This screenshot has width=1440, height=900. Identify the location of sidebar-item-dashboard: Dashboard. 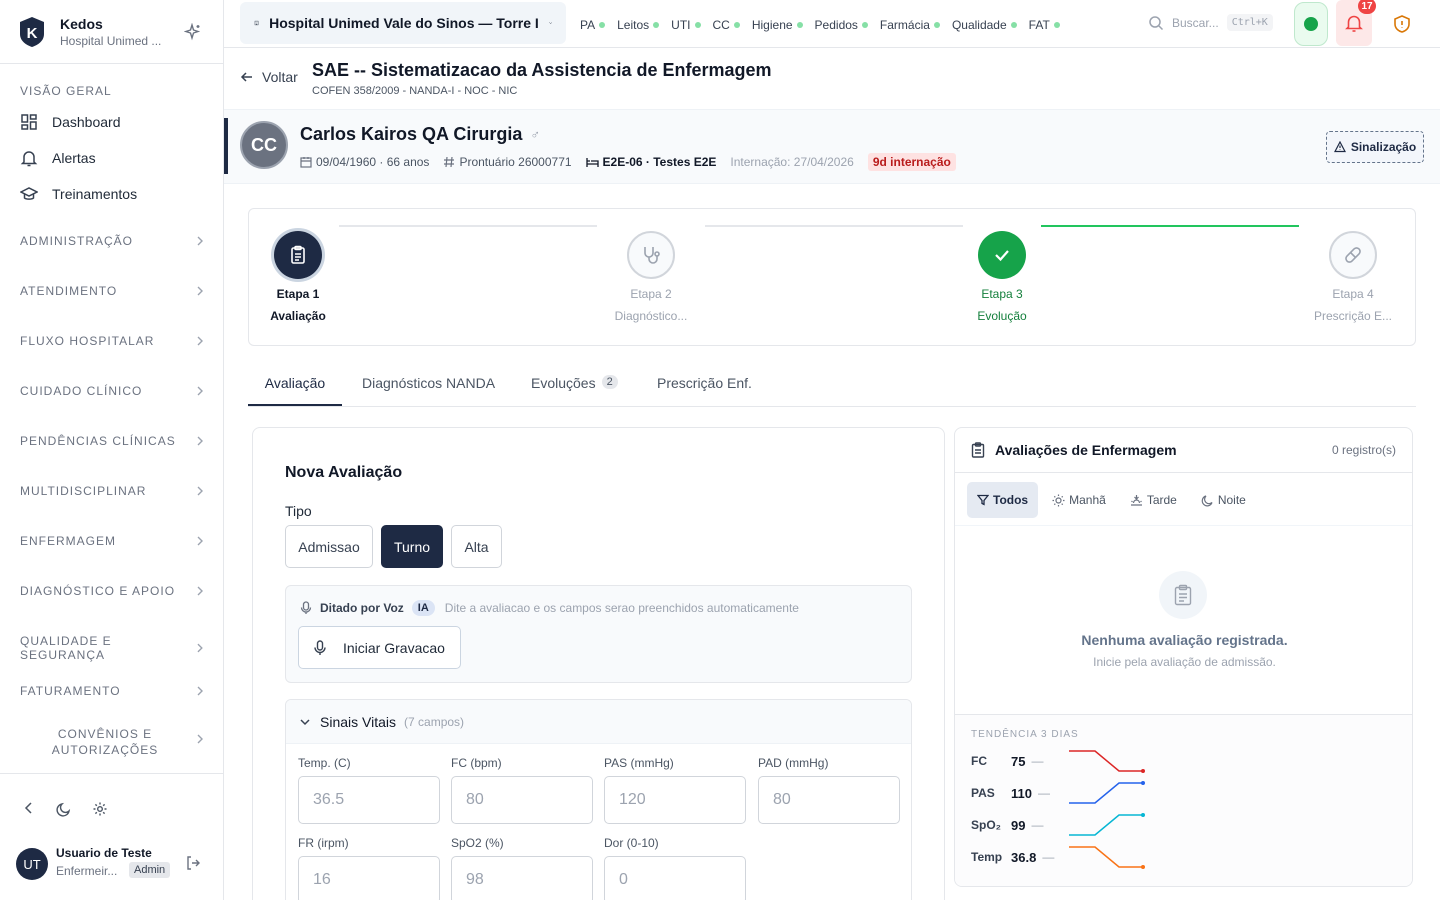
(70, 122).